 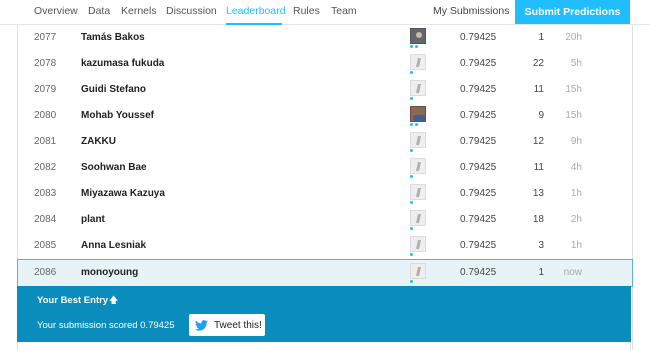 What do you see at coordinates (45, 63) in the screenshot?
I see `rank-cell: 2078` at bounding box center [45, 63].